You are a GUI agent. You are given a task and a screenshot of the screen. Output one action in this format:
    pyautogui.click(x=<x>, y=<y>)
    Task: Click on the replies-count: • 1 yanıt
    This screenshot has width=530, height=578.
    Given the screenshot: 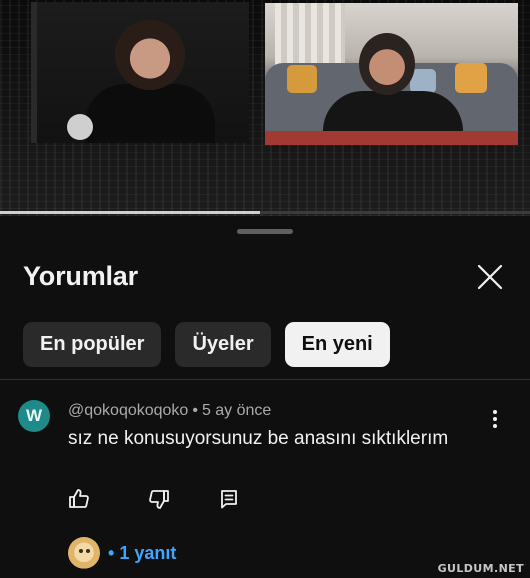 What is the action you would take?
    pyautogui.click(x=142, y=553)
    